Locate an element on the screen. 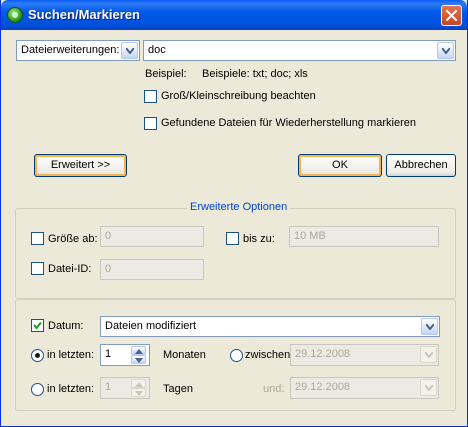 This screenshot has width=468, height=427. date-checkbox is located at coordinates (37, 325).